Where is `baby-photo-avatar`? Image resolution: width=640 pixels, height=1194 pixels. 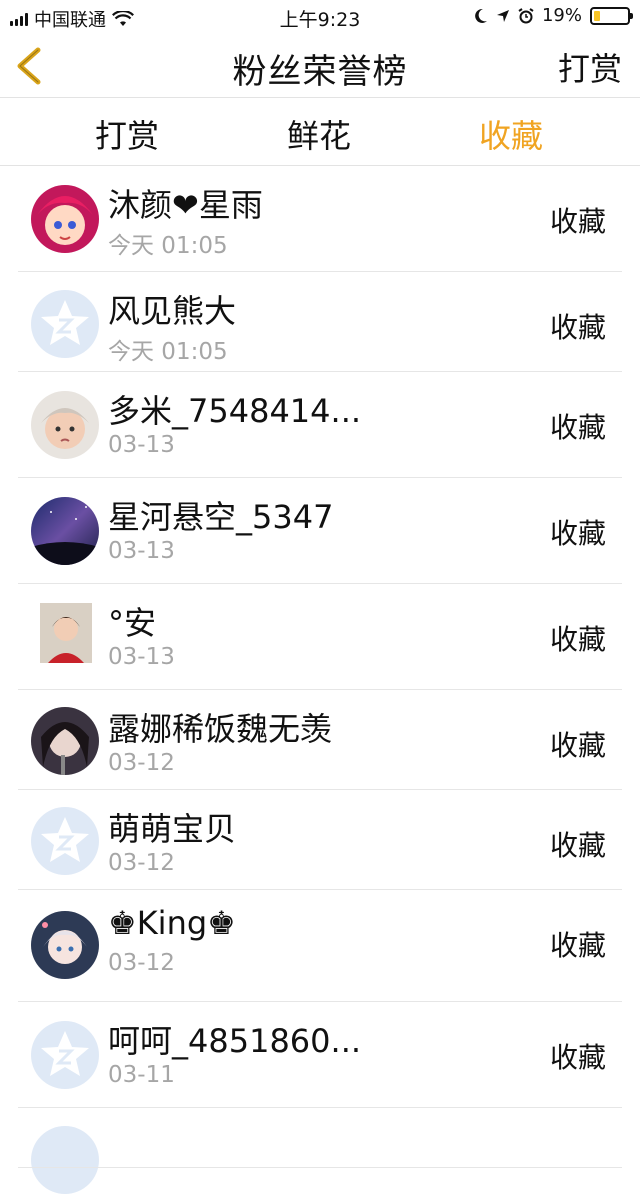
baby-photo-avatar is located at coordinates (65, 425).